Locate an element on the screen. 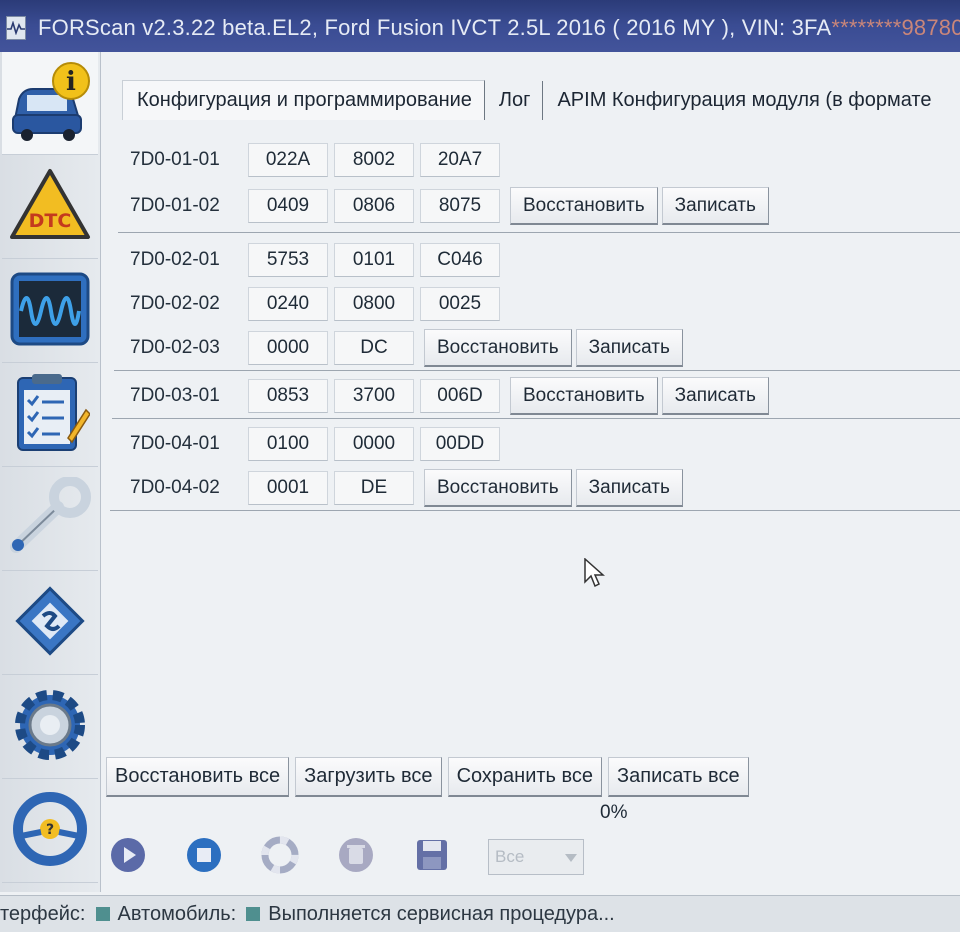 The width and height of the screenshot is (960, 932). sidebar-item-settings is located at coordinates (50, 727).